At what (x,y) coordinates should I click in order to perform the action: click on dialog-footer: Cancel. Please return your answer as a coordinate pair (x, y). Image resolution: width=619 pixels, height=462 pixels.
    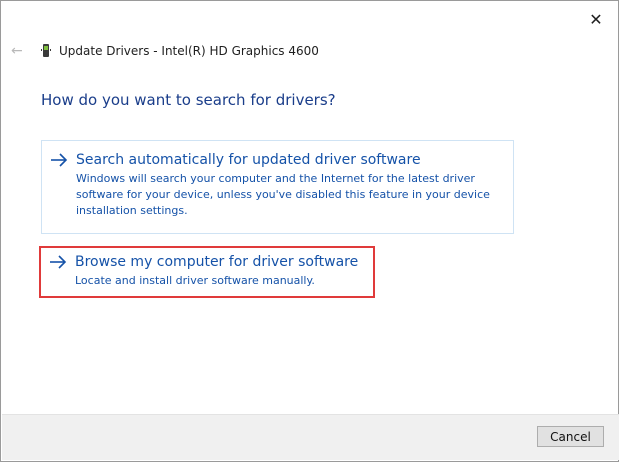
    Looking at the image, I should click on (310, 437).